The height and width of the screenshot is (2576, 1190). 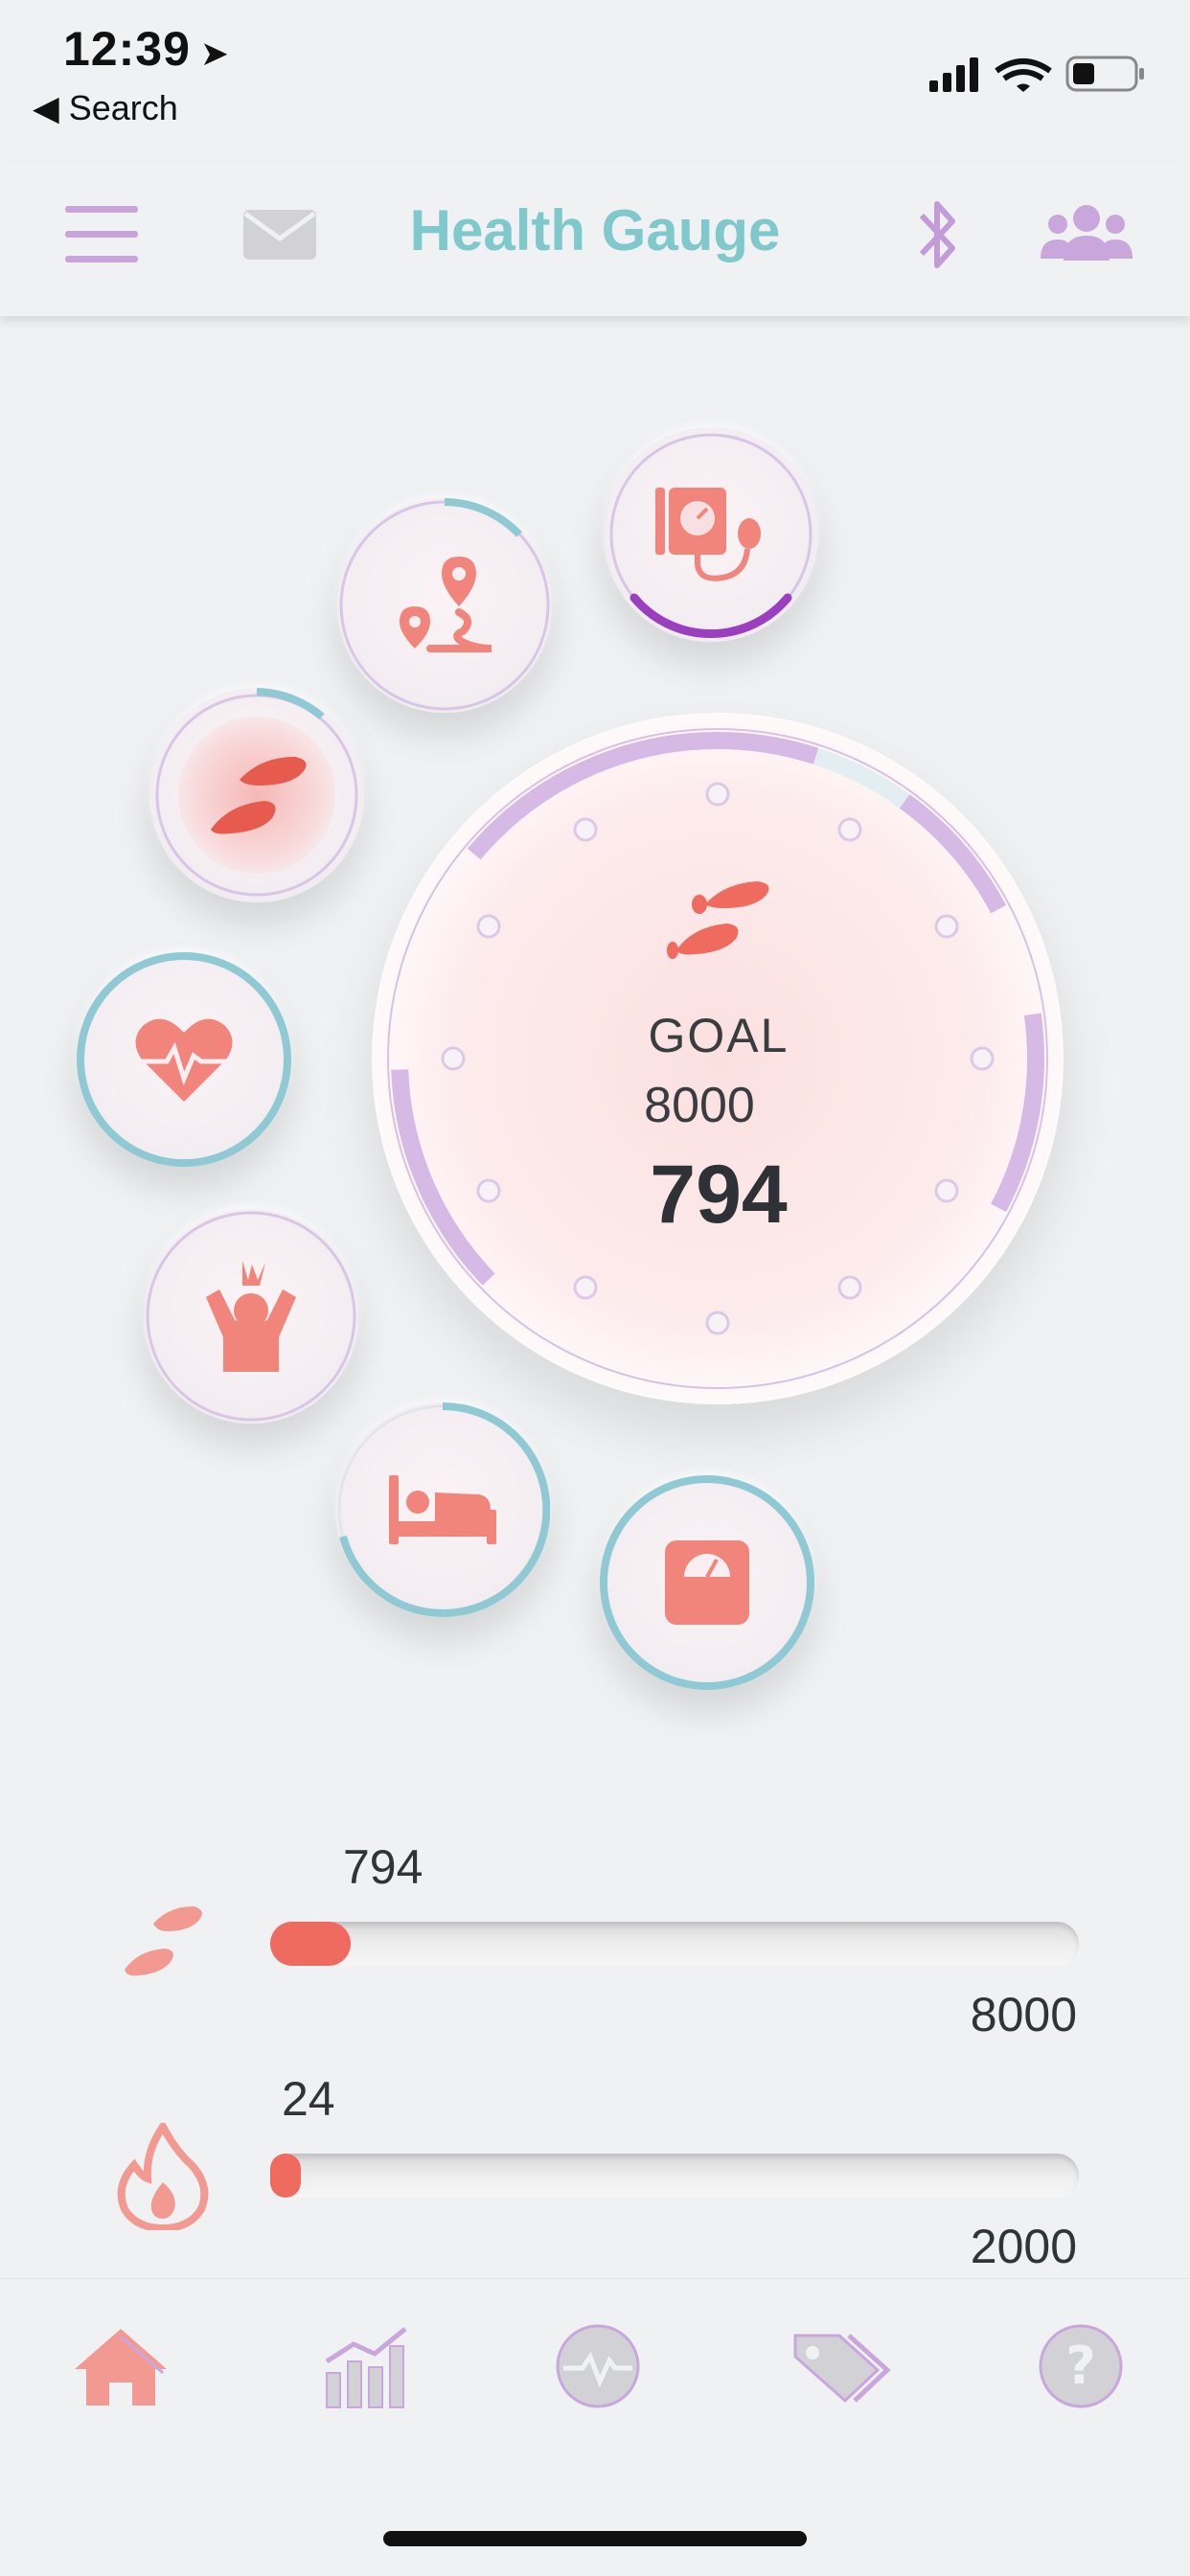 I want to click on status-time: 12:39 ➤, so click(x=147, y=49).